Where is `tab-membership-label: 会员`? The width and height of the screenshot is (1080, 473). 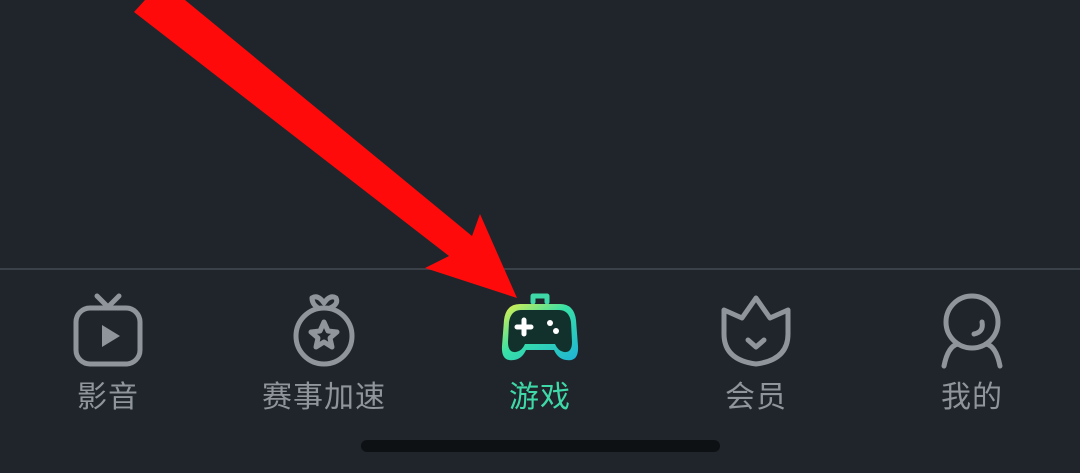 tab-membership-label: 会员 is located at coordinates (756, 397).